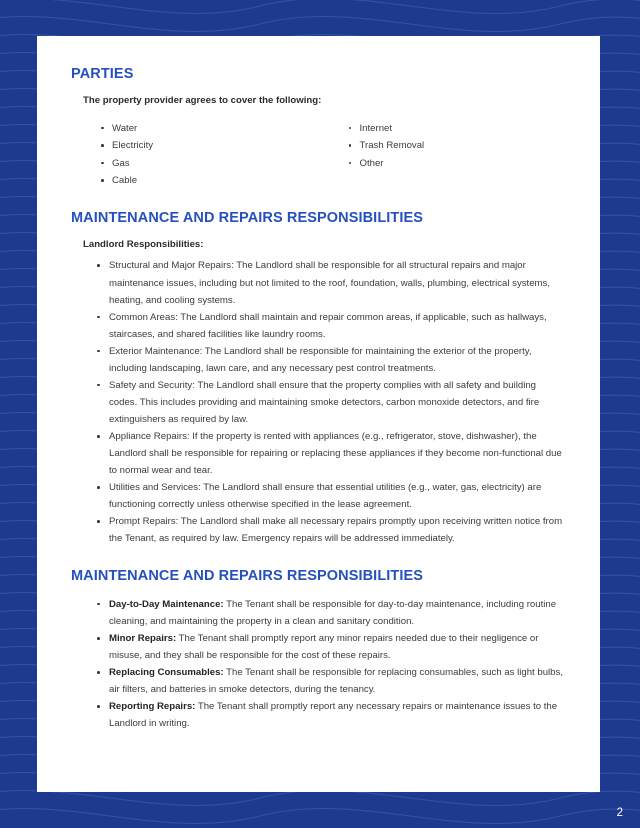 The height and width of the screenshot is (828, 640). Describe the element at coordinates (210, 163) in the screenshot. I see `list-item: Gas` at that location.